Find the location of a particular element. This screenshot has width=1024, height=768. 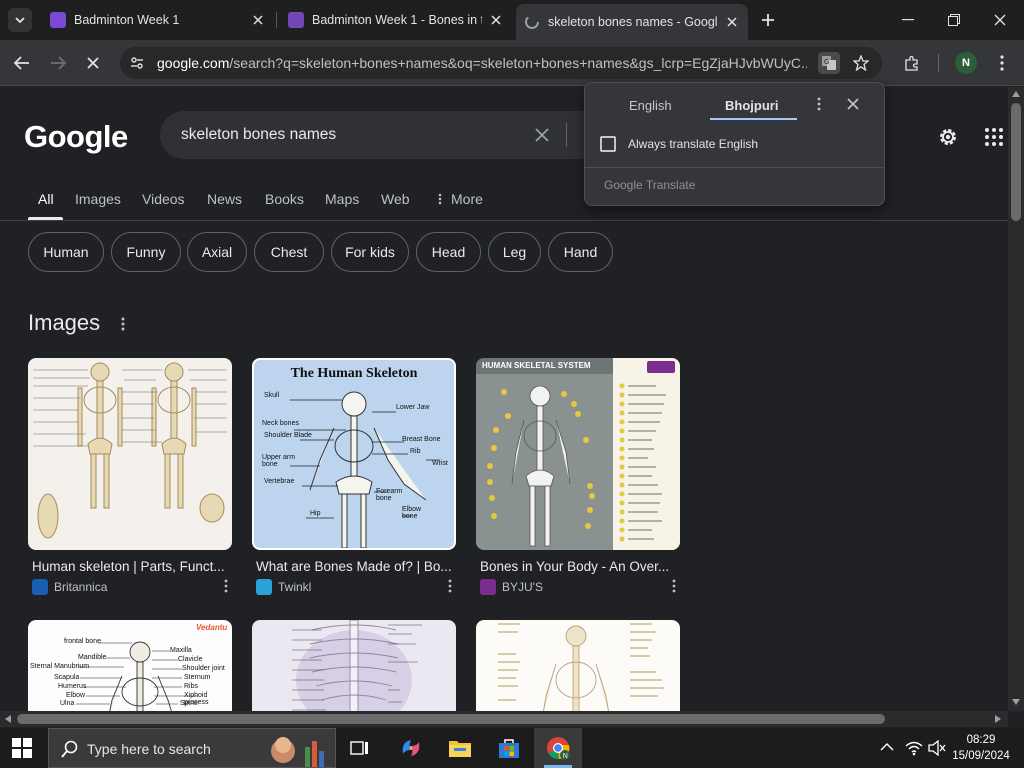

horizontal-scroll-thumb is located at coordinates (451, 719).